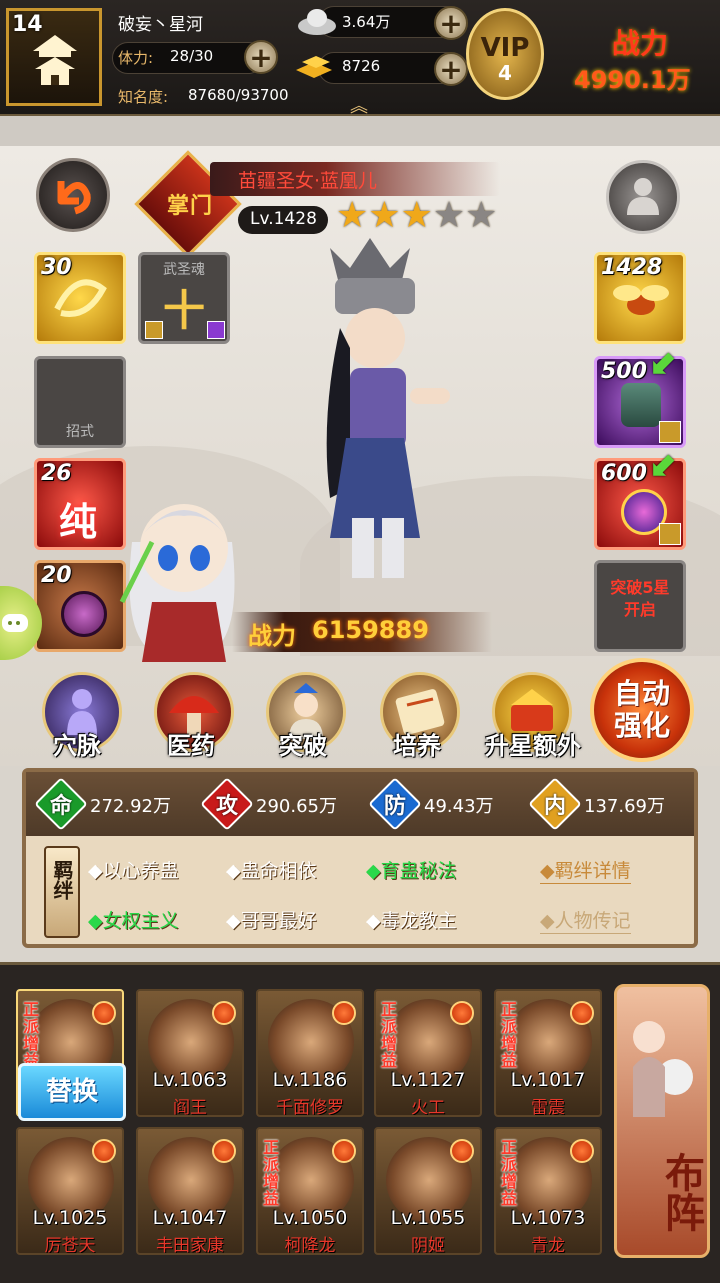 The height and width of the screenshot is (1283, 720). What do you see at coordinates (681, 1192) in the screenshot?
I see `formation-label: 布阵` at bounding box center [681, 1192].